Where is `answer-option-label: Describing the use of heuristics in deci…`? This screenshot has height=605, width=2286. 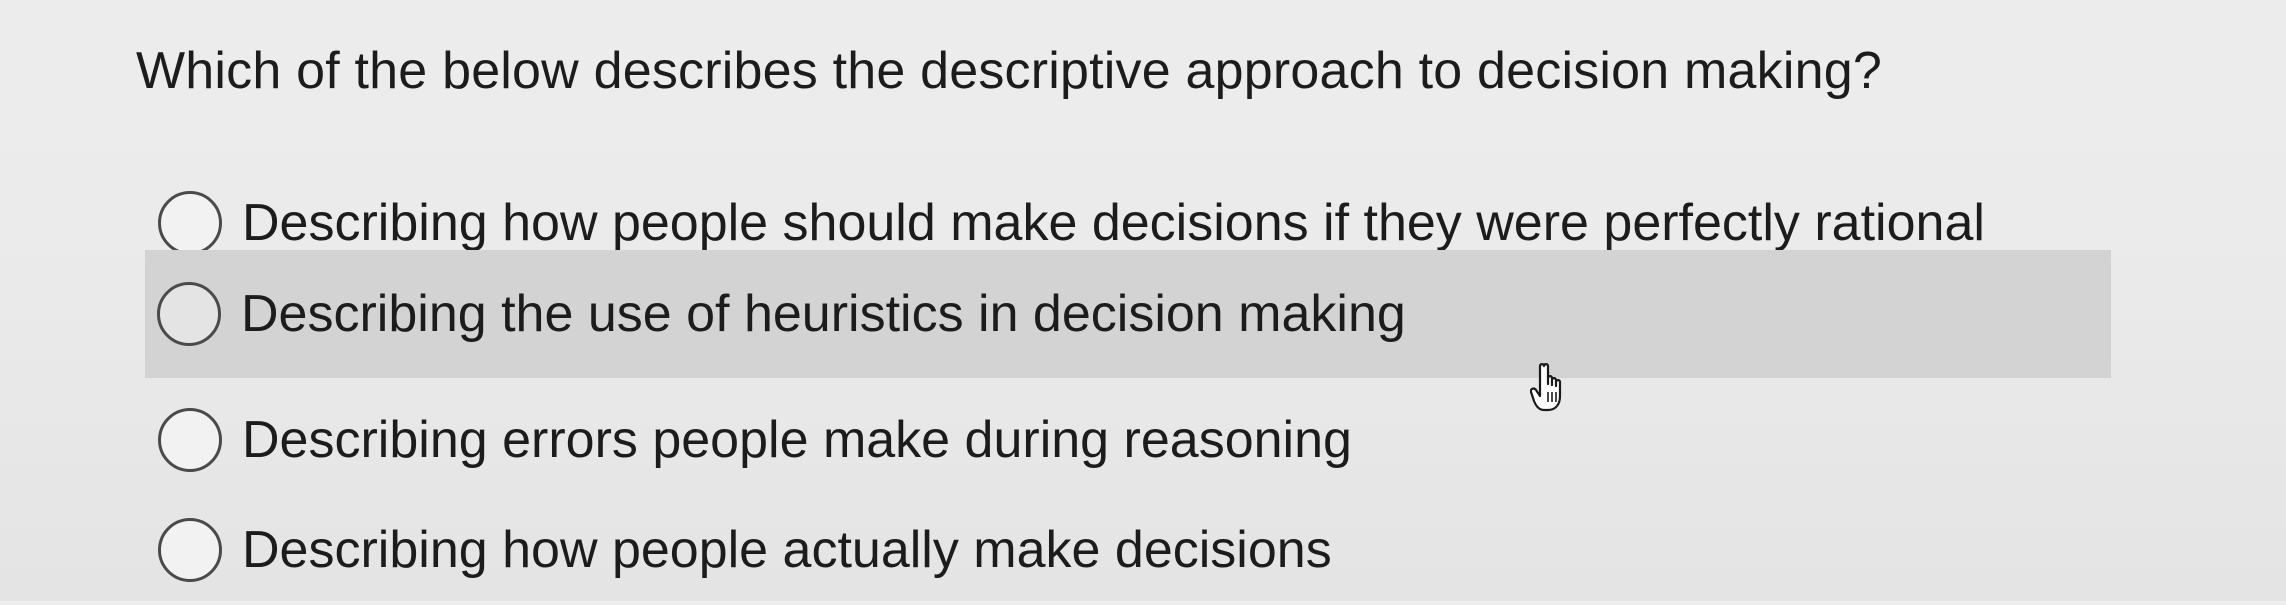
answer-option-label: Describing the use of heuristics in deci… is located at coordinates (823, 314).